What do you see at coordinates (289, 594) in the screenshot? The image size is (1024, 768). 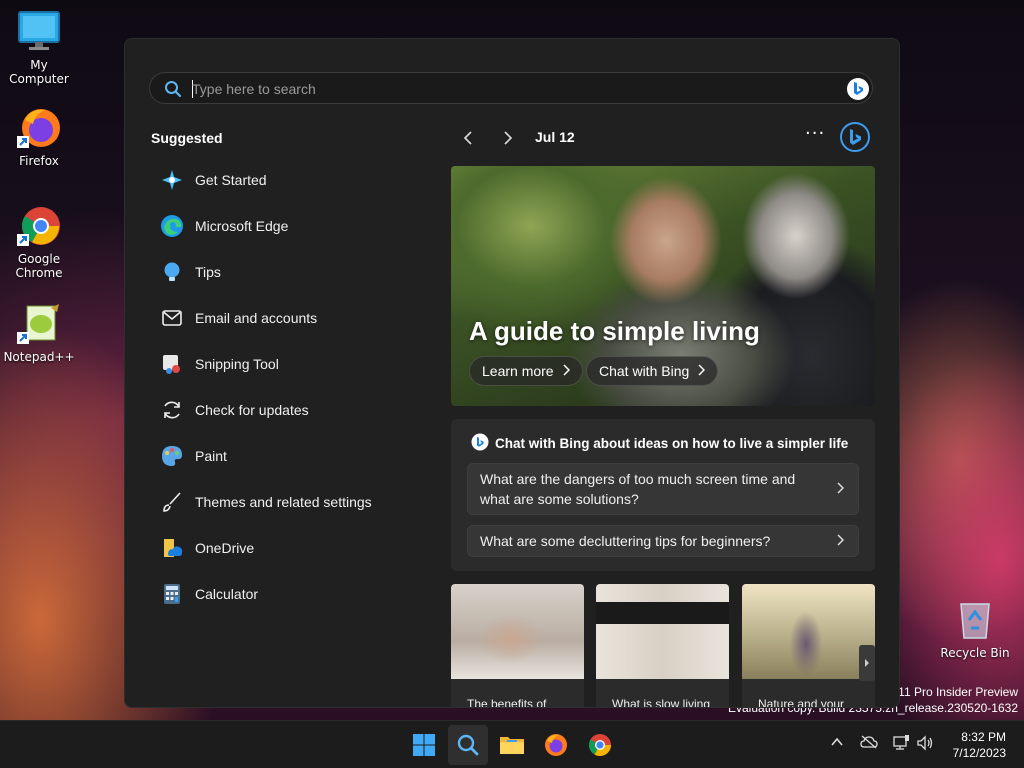 I see `app-calculator: Calculator` at bounding box center [289, 594].